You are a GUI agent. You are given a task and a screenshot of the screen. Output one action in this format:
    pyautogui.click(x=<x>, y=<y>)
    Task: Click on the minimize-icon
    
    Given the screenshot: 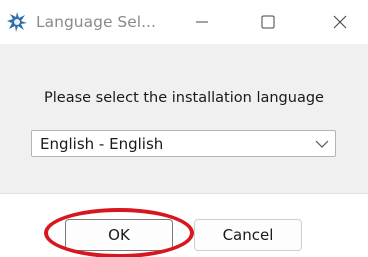 What is the action you would take?
    pyautogui.click(x=202, y=22)
    